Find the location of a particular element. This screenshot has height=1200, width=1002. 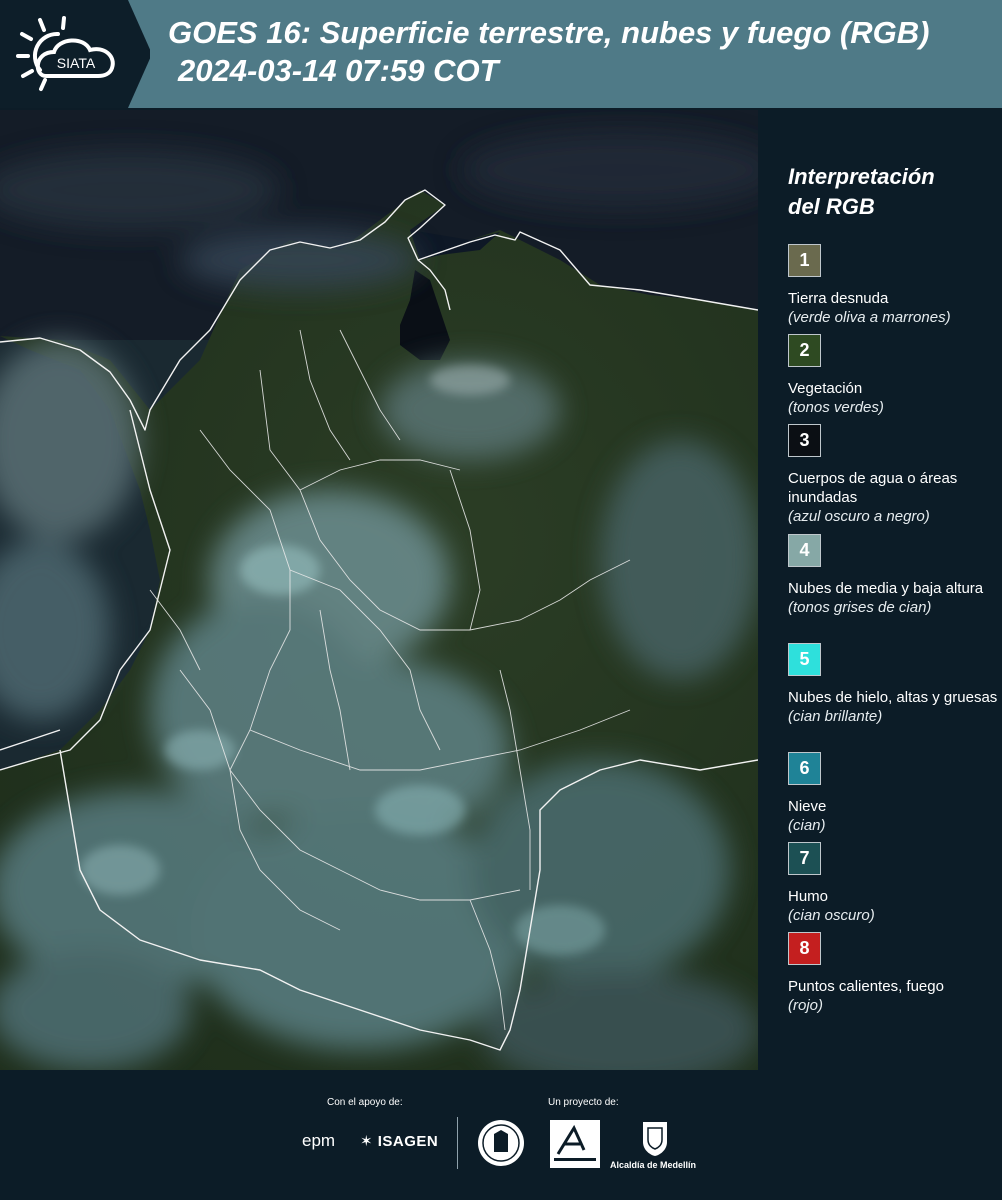

svg-text: SIATA is located at coordinates (76, 63).